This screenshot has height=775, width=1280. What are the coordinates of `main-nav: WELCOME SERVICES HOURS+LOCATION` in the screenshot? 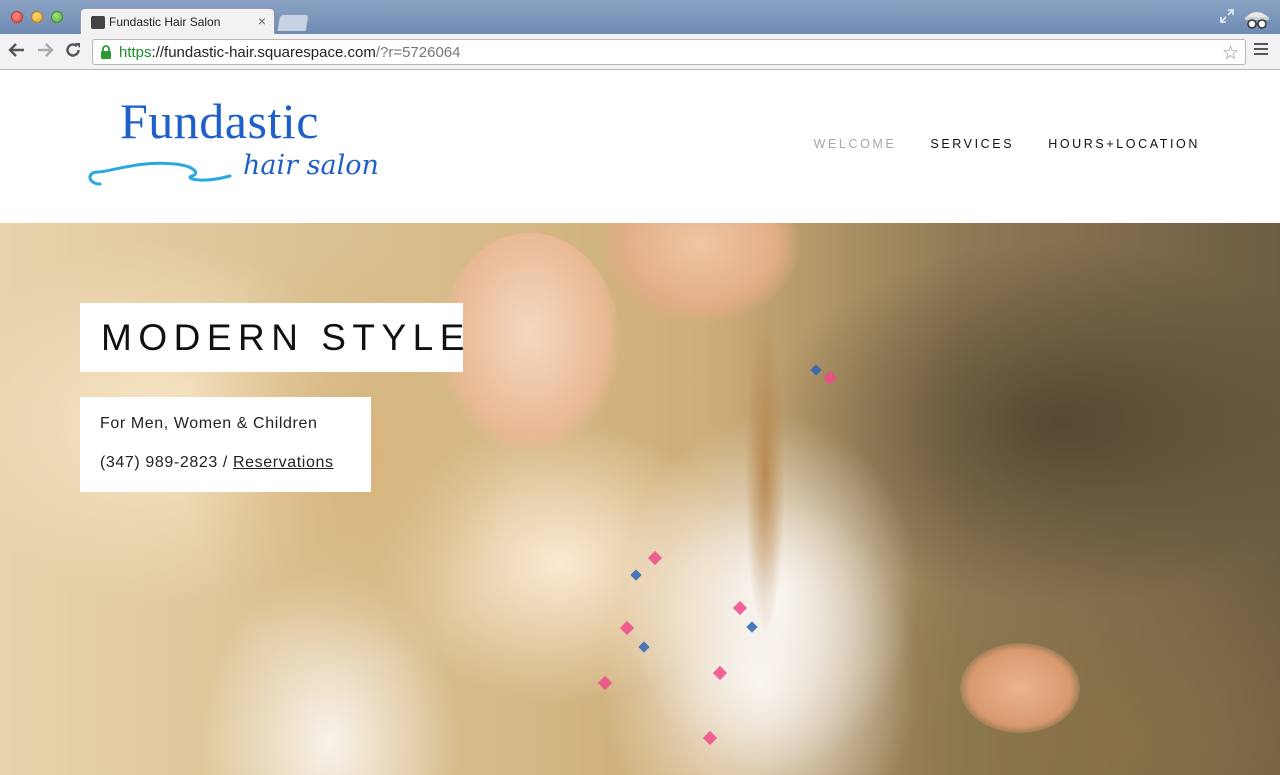 It's located at (1007, 144).